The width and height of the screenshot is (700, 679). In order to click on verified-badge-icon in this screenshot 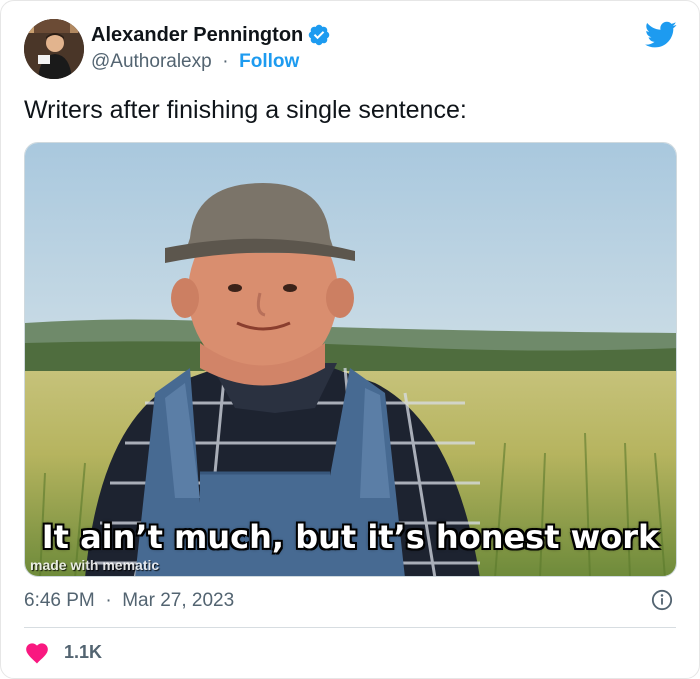, I will do `click(319, 35)`.